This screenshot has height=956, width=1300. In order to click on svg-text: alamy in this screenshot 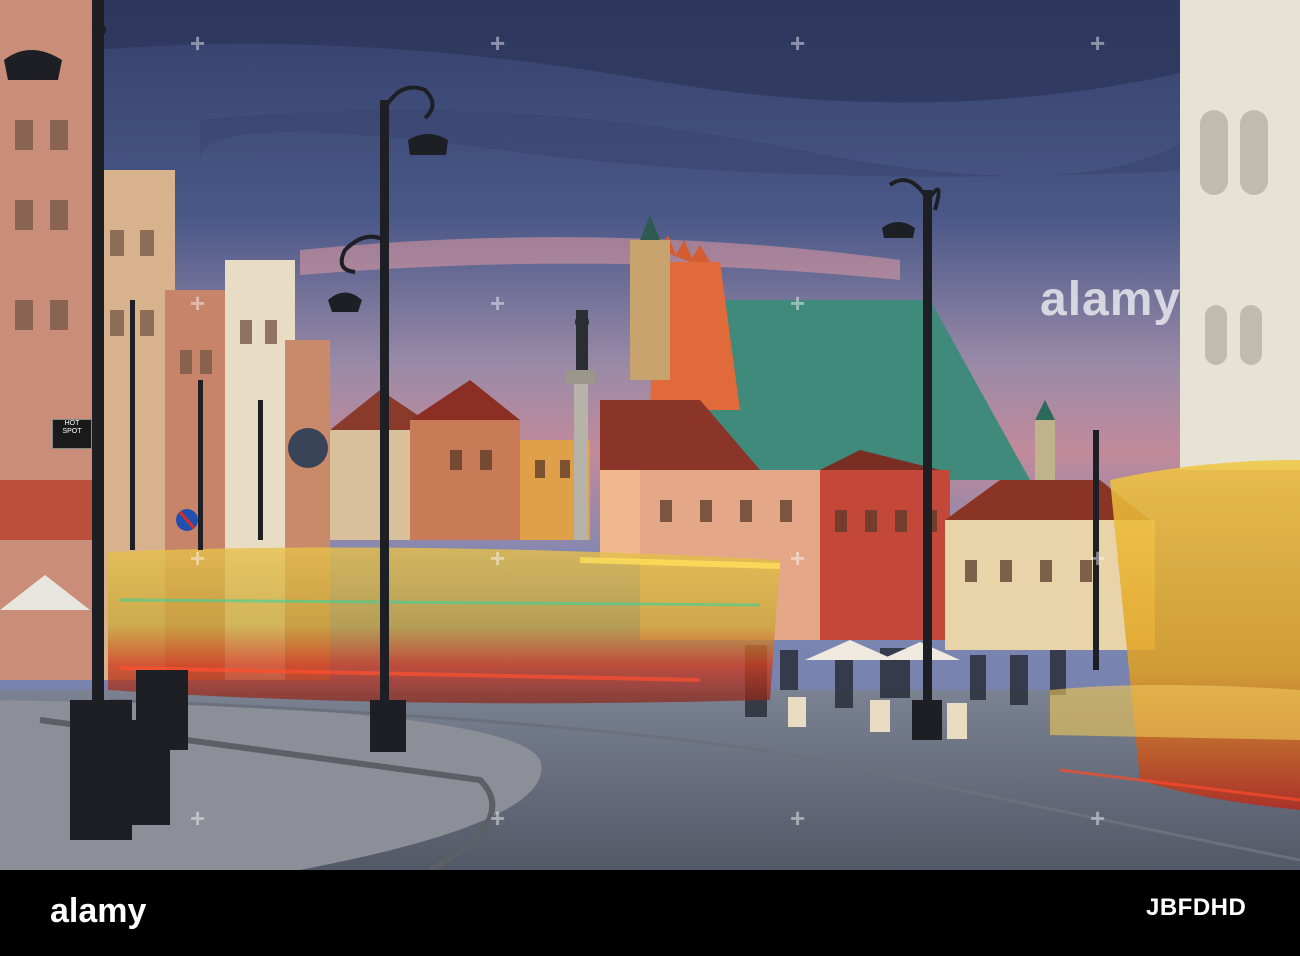, I will do `click(98, 911)`.